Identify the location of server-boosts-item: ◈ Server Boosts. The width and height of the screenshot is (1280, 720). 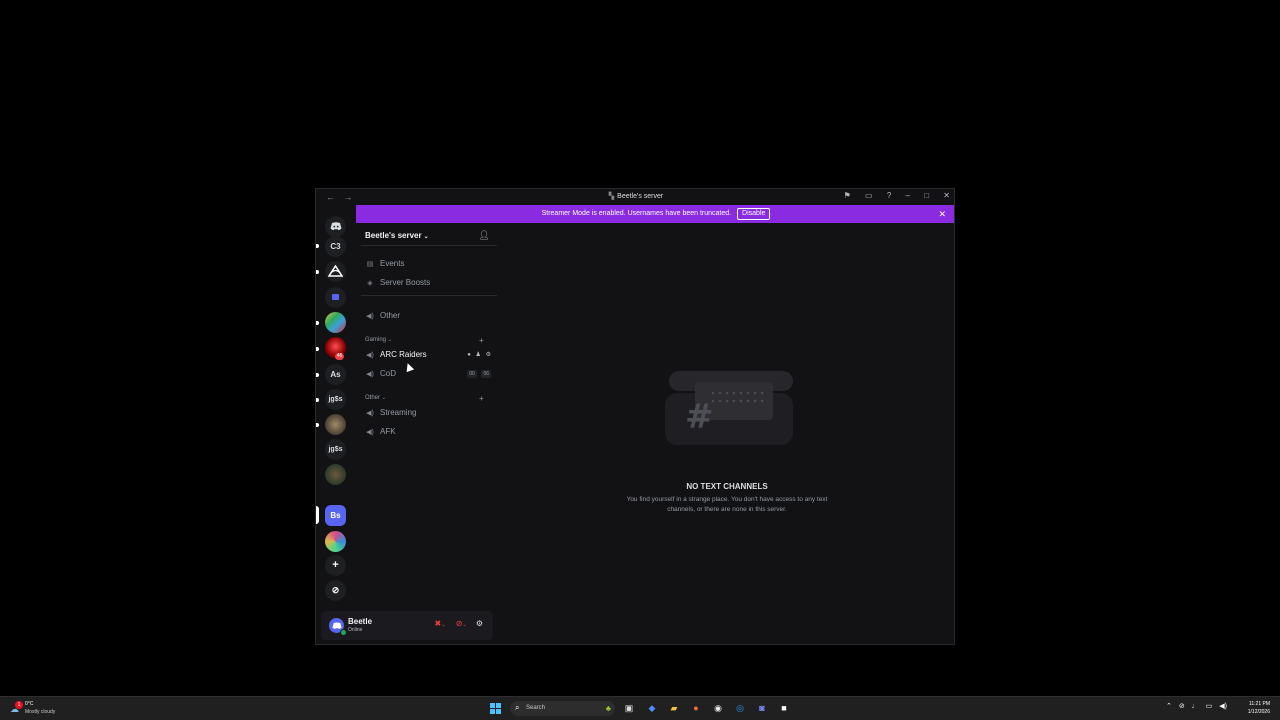
(427, 283).